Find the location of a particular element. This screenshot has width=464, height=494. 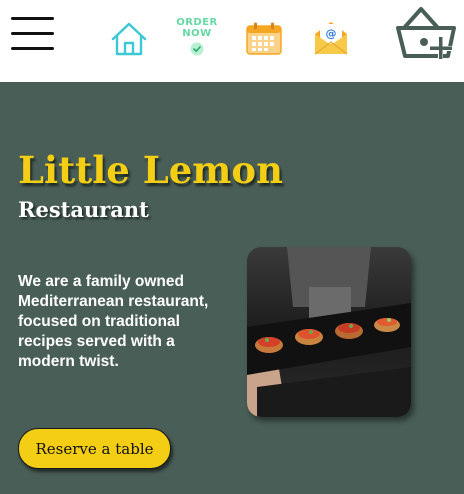

reserve-table-button: Reserve a table is located at coordinates (94, 448).